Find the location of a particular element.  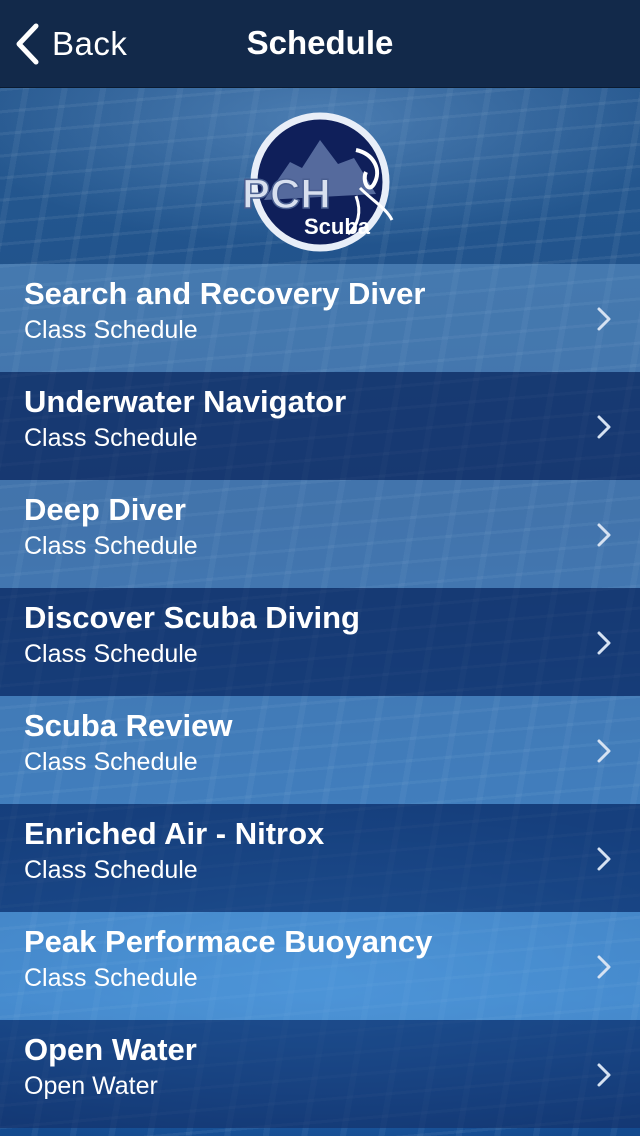

logo-sub-text: Scuba is located at coordinates (337, 226).